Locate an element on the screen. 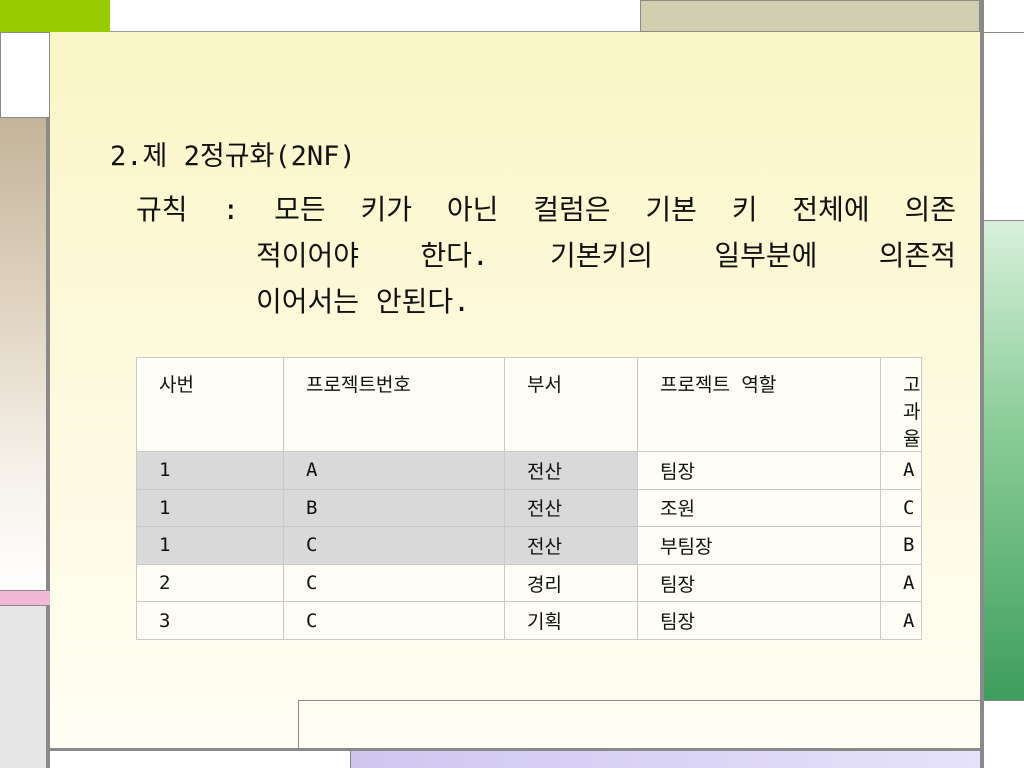 The height and width of the screenshot is (768, 1024). table-row: 1 C 전산 부팀장 B is located at coordinates (529, 545).